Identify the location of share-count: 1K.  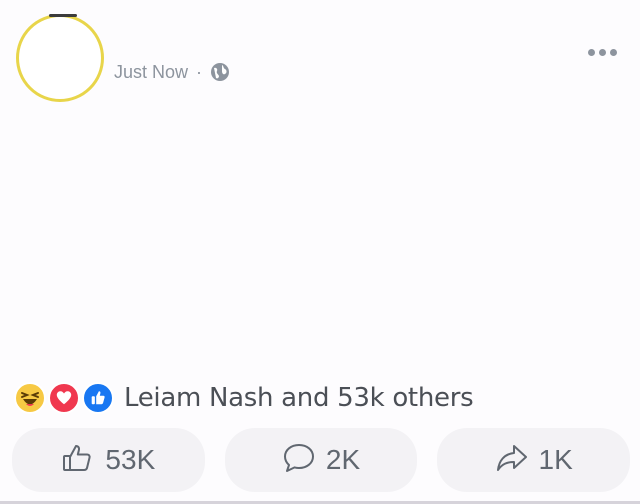
(555, 459).